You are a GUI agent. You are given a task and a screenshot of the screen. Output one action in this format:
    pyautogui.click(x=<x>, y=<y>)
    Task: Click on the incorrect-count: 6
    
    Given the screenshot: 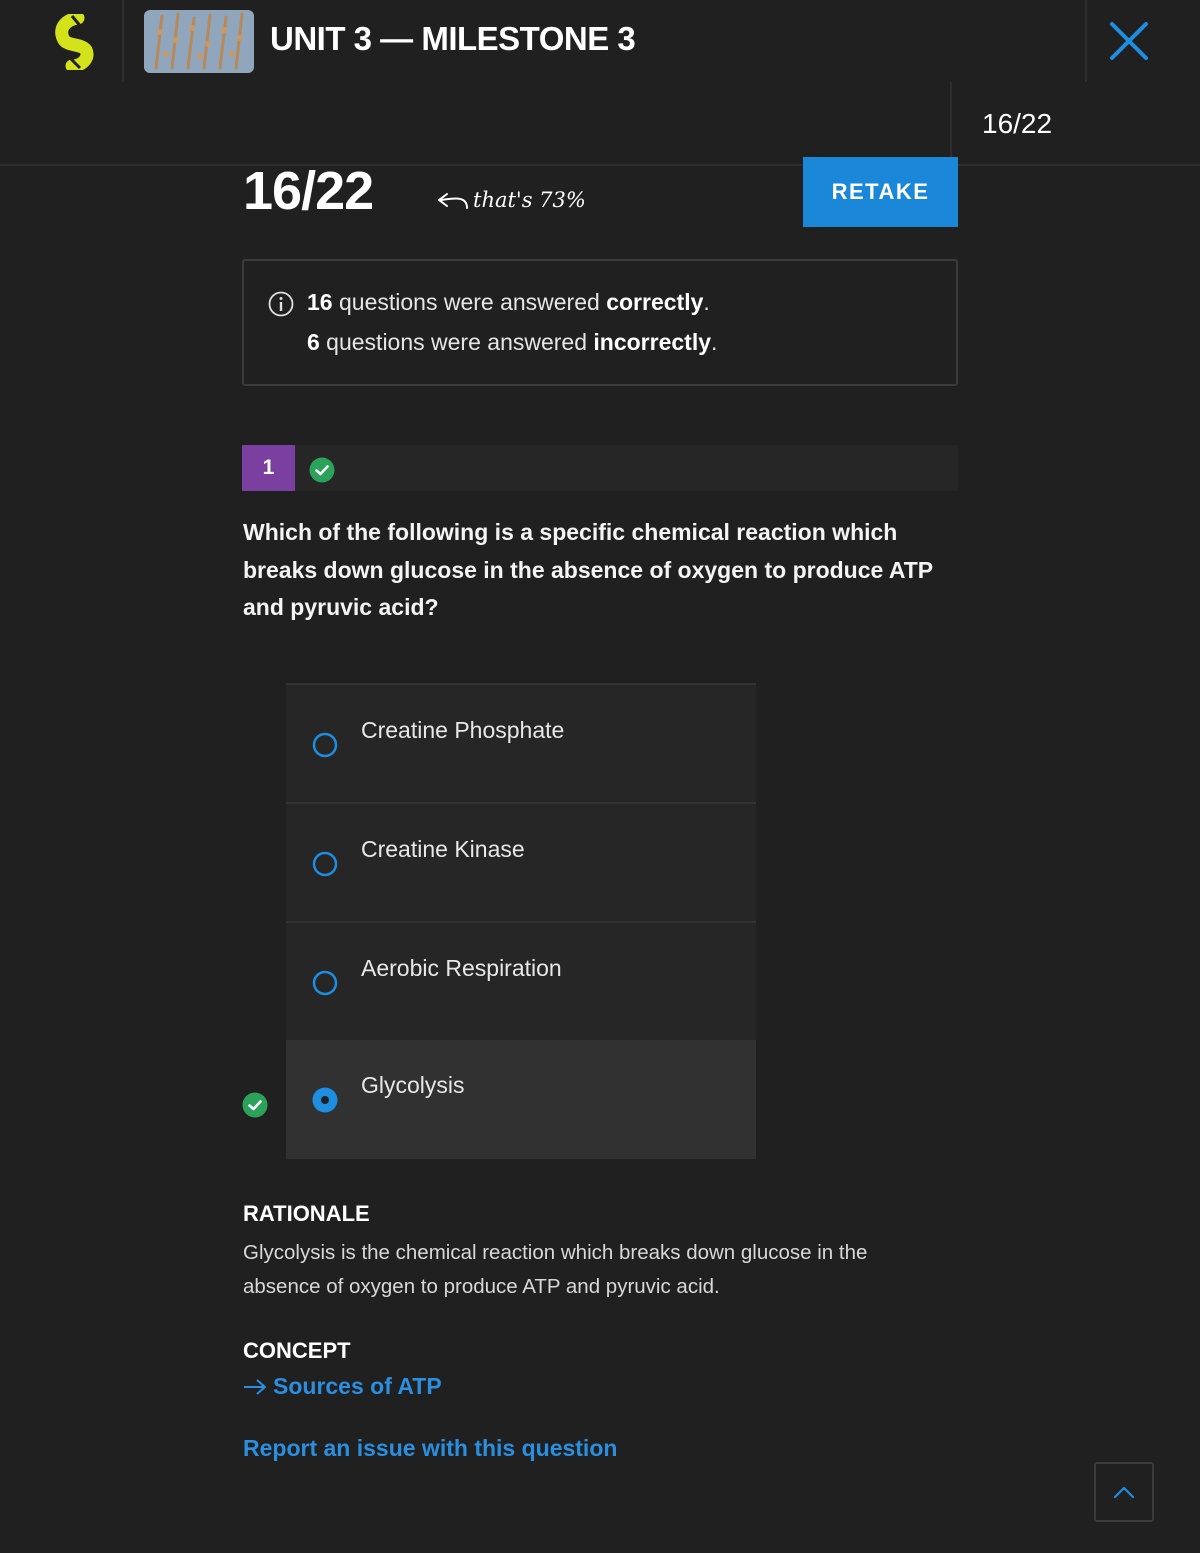 What is the action you would take?
    pyautogui.click(x=313, y=342)
    